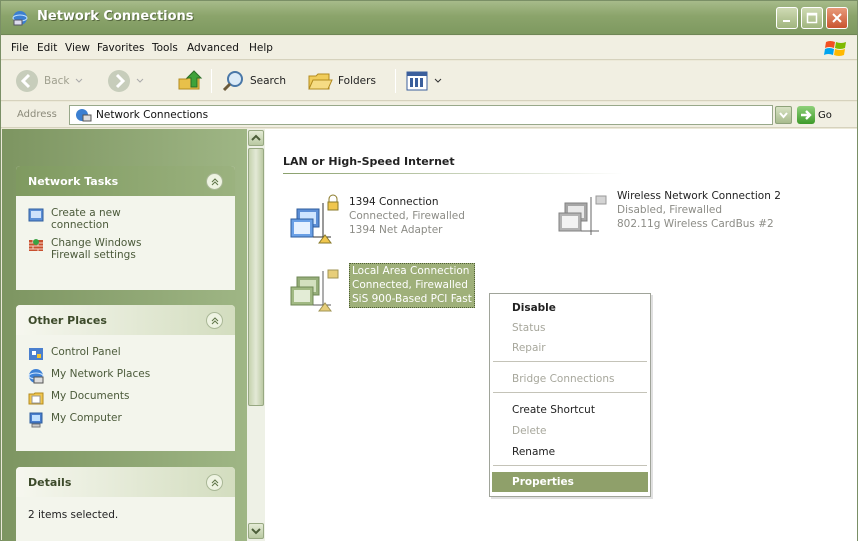  I want to click on search-button: Search, so click(253, 81).